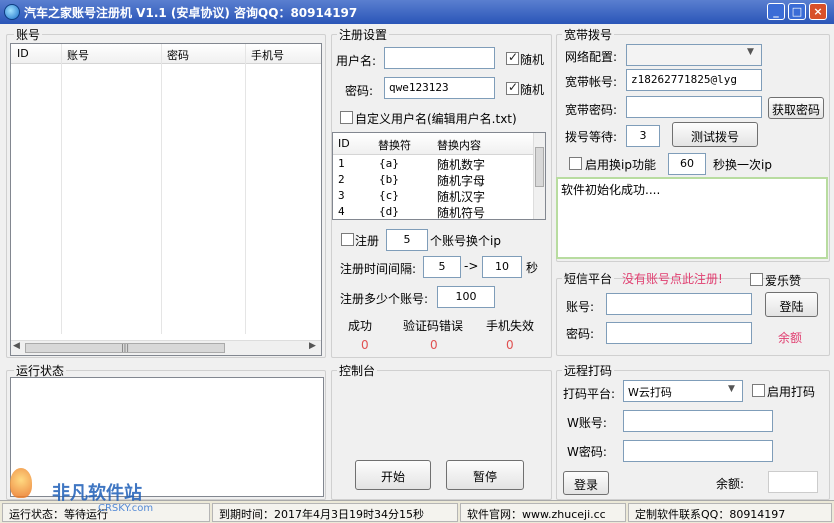 Image resolution: width=834 pixels, height=523 pixels. I want to click on aile-label: 爱乐赞, so click(783, 281).